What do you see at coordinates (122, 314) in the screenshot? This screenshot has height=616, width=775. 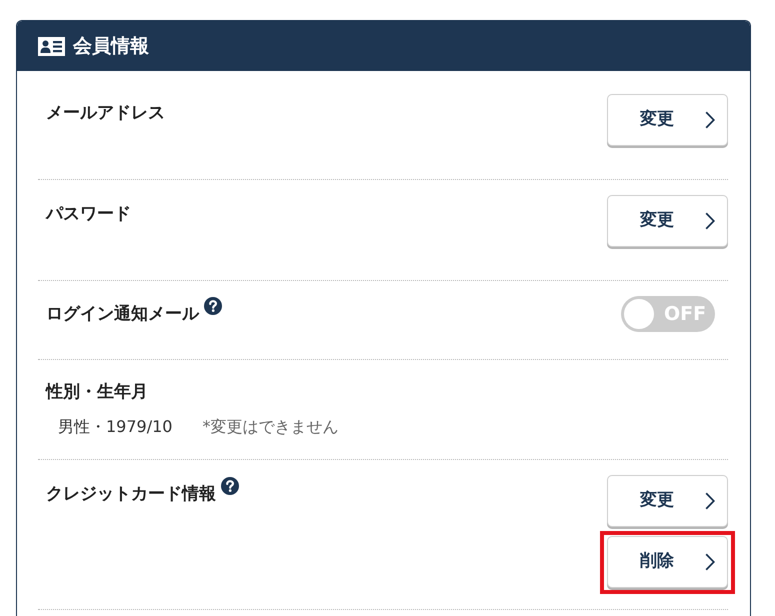 I see `field-label: ログイン通知メール` at bounding box center [122, 314].